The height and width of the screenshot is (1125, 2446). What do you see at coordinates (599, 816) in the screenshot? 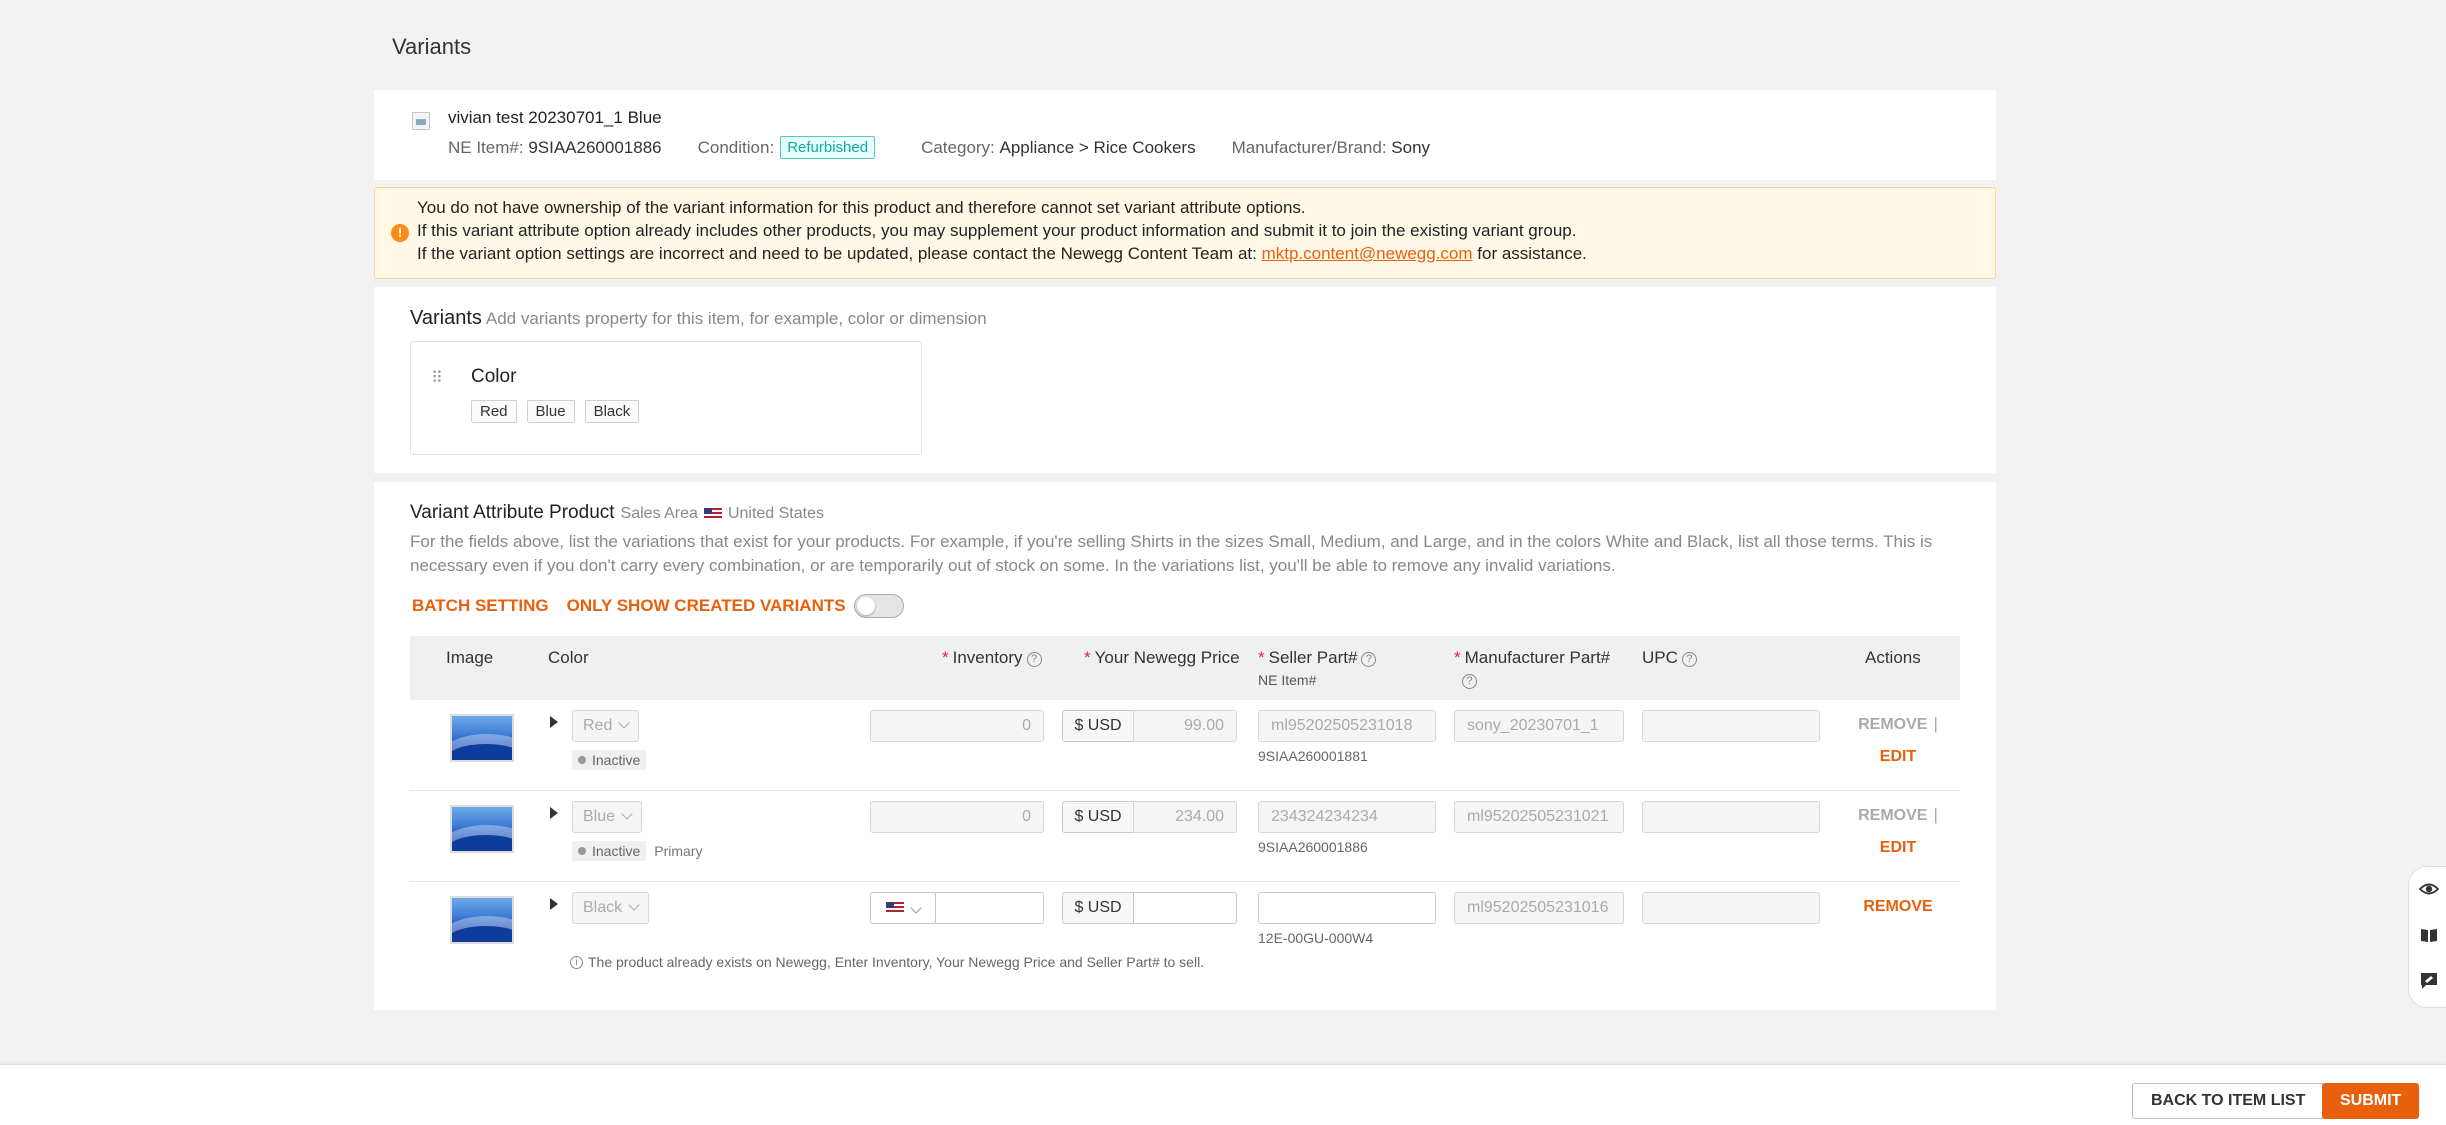
I see `color-select-value: Blue` at bounding box center [599, 816].